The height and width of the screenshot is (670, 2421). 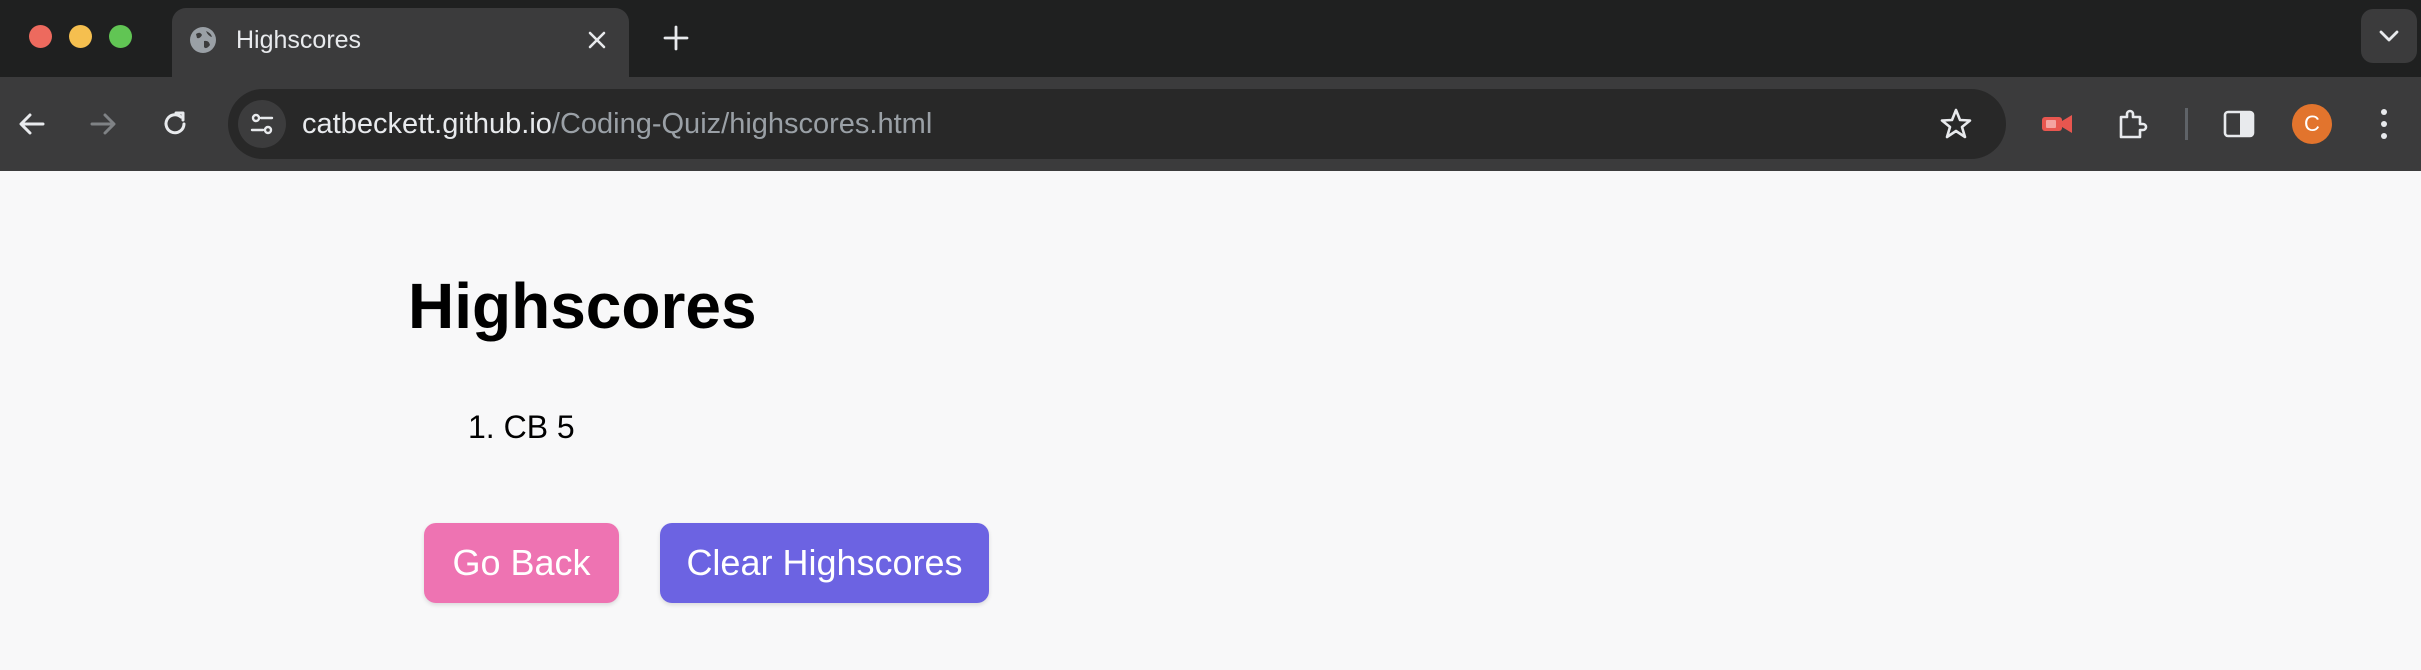 What do you see at coordinates (2186, 124) in the screenshot?
I see `toolbar-divider` at bounding box center [2186, 124].